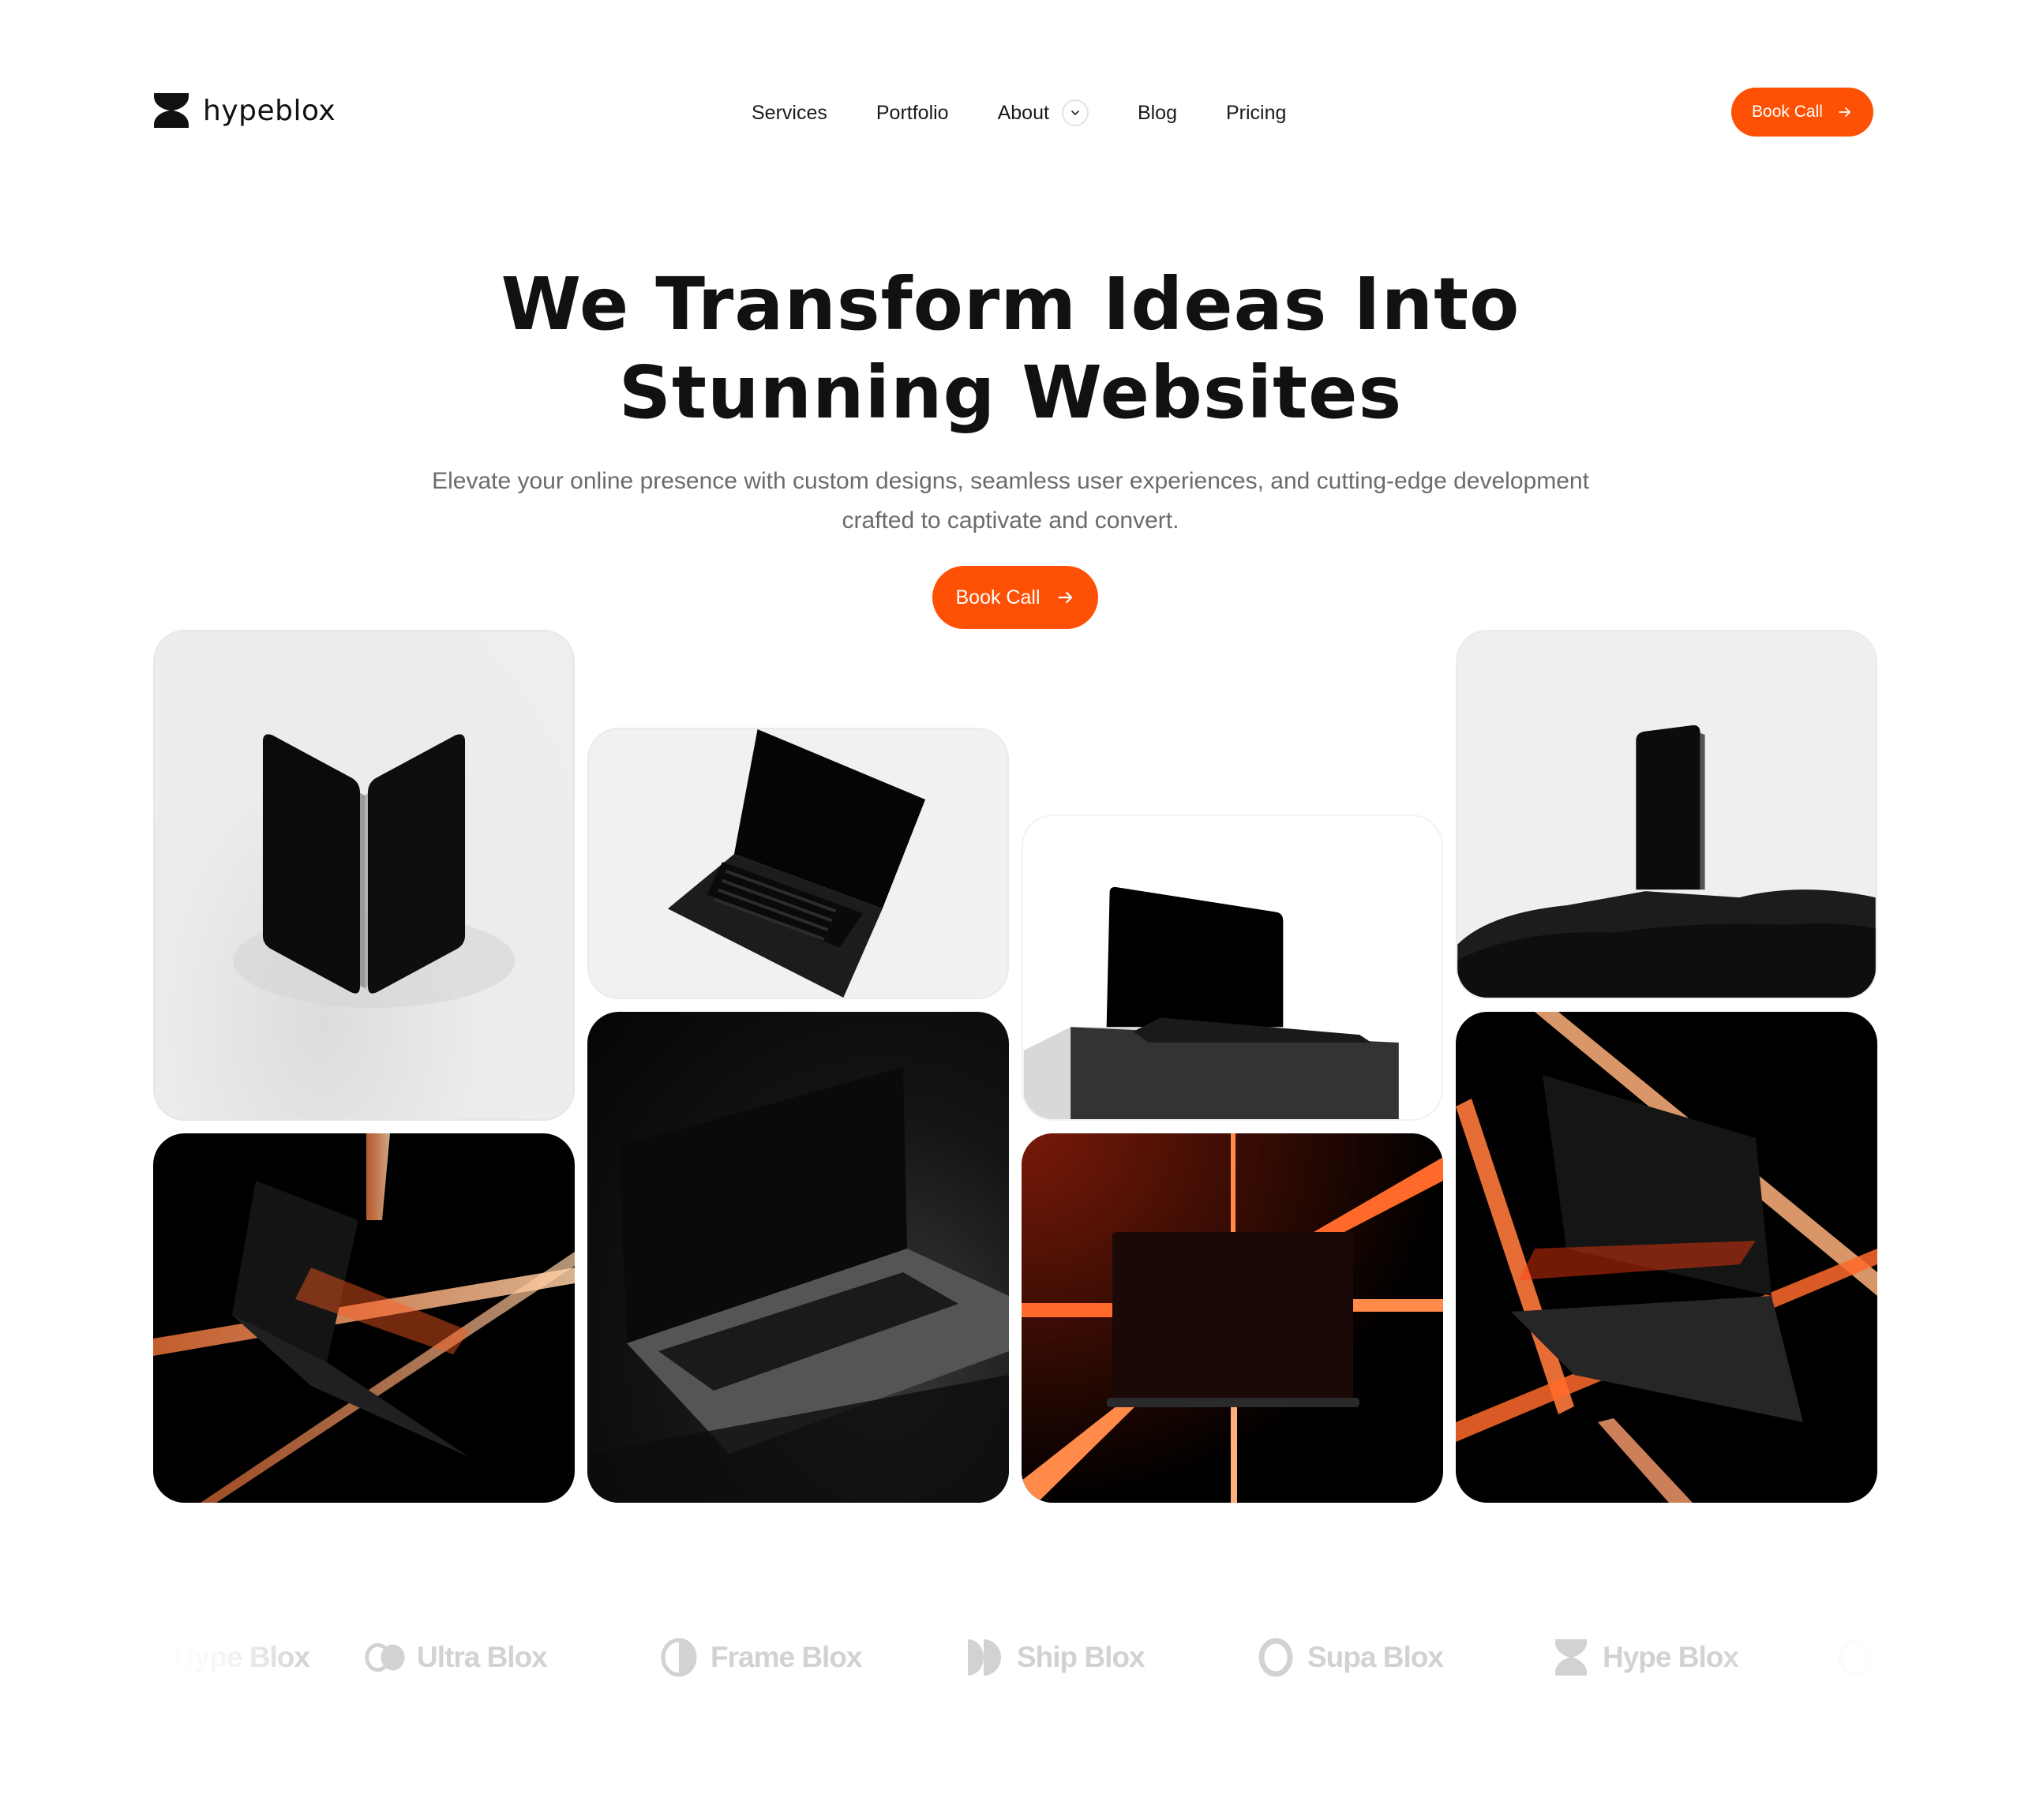 Image resolution: width=2021 pixels, height=1820 pixels. I want to click on hero-book-call-button: Book Call, so click(1015, 597).